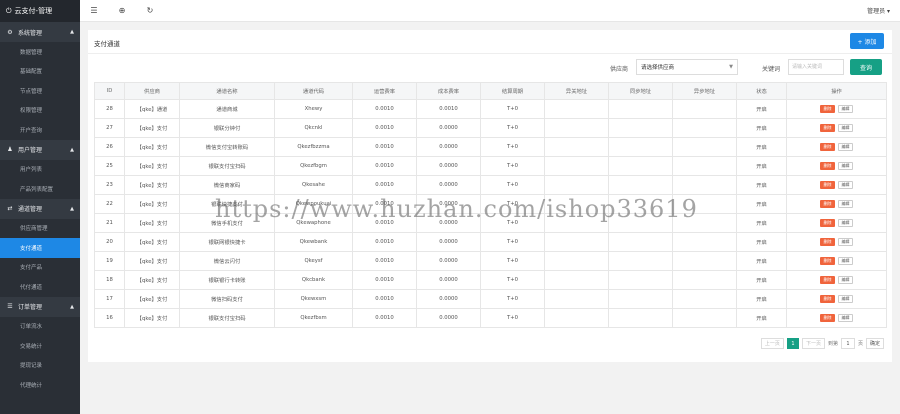  What do you see at coordinates (227, 147) in the screenshot?
I see `table-cell: 微信支付宝转账码` at bounding box center [227, 147].